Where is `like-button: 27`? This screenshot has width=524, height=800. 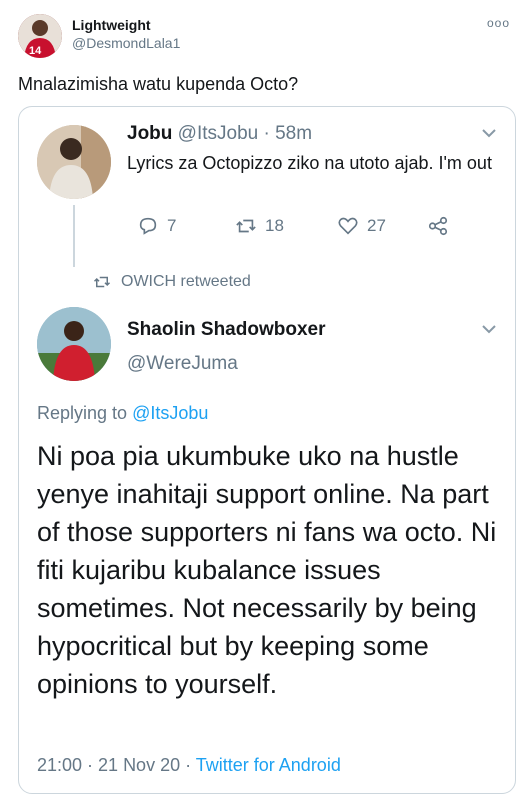
like-button: 27 is located at coordinates (361, 226).